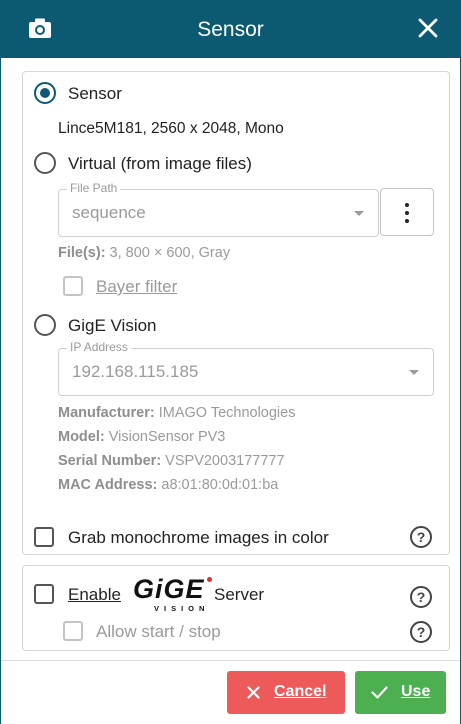 Image resolution: width=461 pixels, height=724 pixels. I want to click on check-icon, so click(379, 692).